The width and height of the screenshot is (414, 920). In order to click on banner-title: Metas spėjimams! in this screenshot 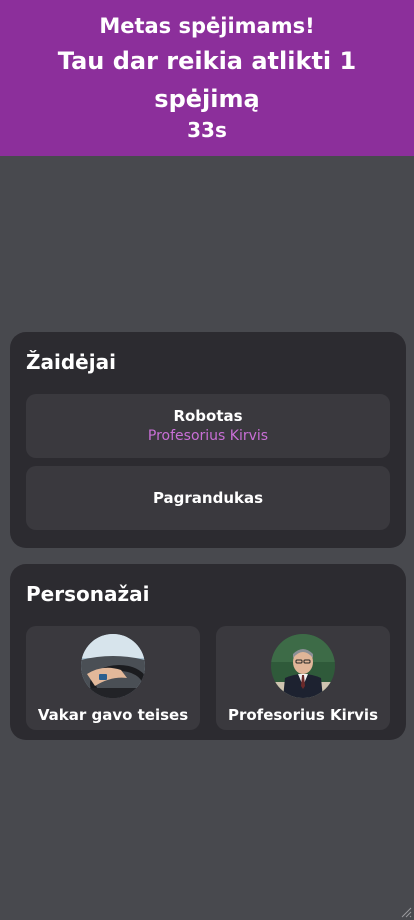, I will do `click(207, 26)`.